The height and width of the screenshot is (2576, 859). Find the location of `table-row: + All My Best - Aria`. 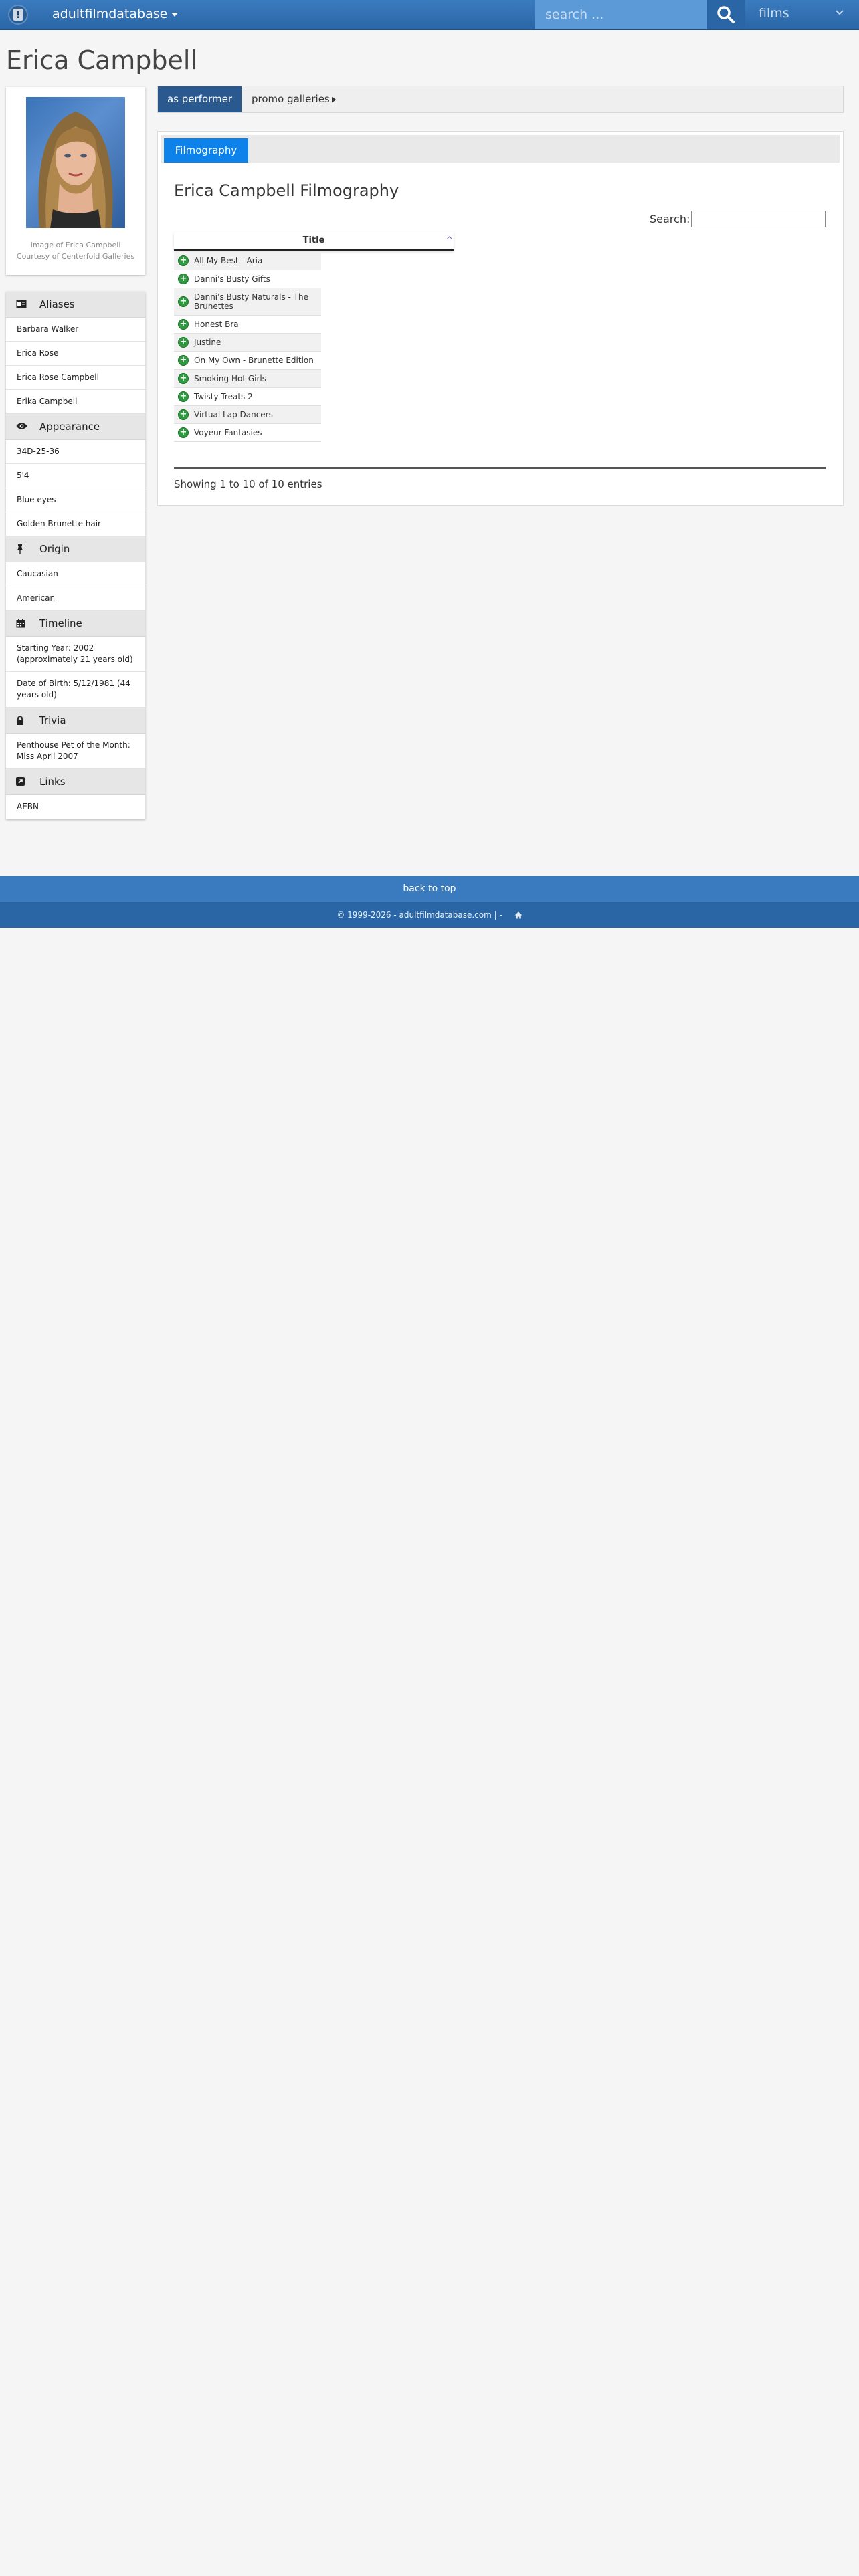

table-row: + All My Best - Aria is located at coordinates (248, 261).